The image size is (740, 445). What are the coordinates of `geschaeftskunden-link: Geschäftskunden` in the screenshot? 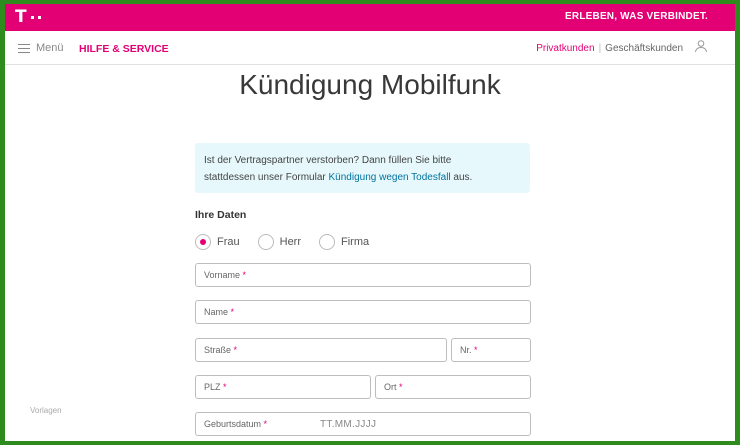 It's located at (644, 48).